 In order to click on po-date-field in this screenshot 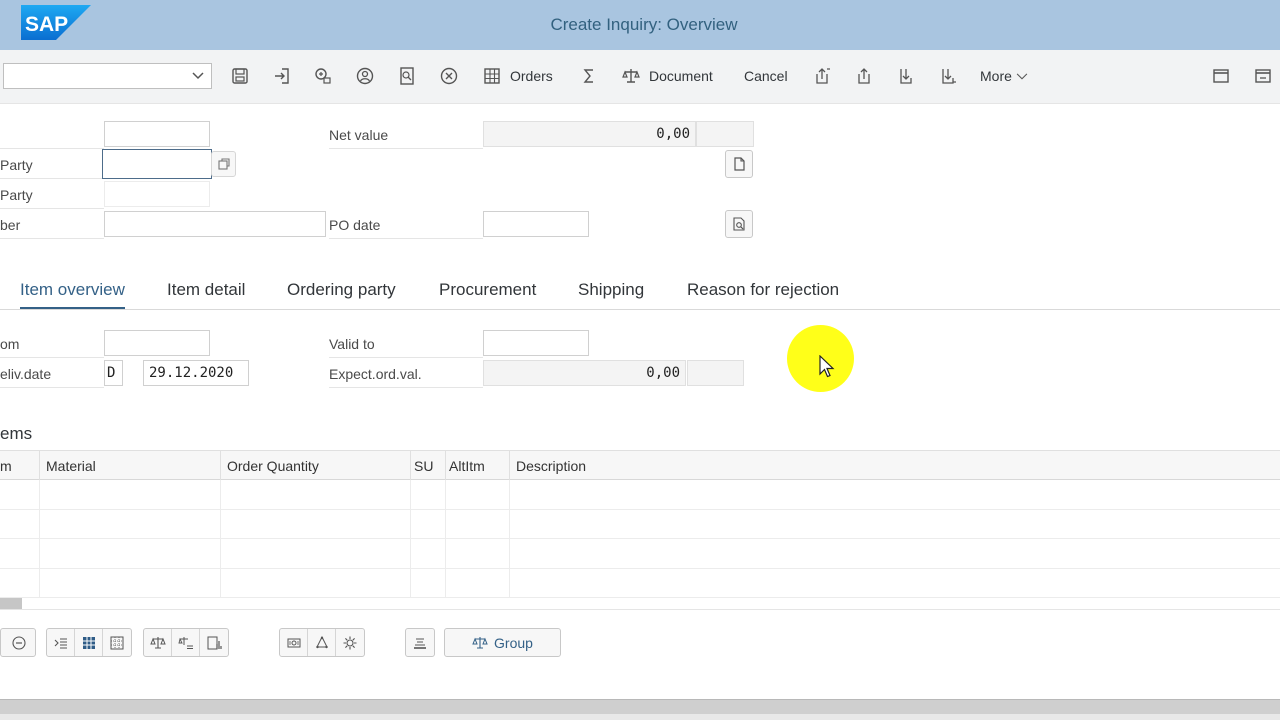, I will do `click(536, 224)`.